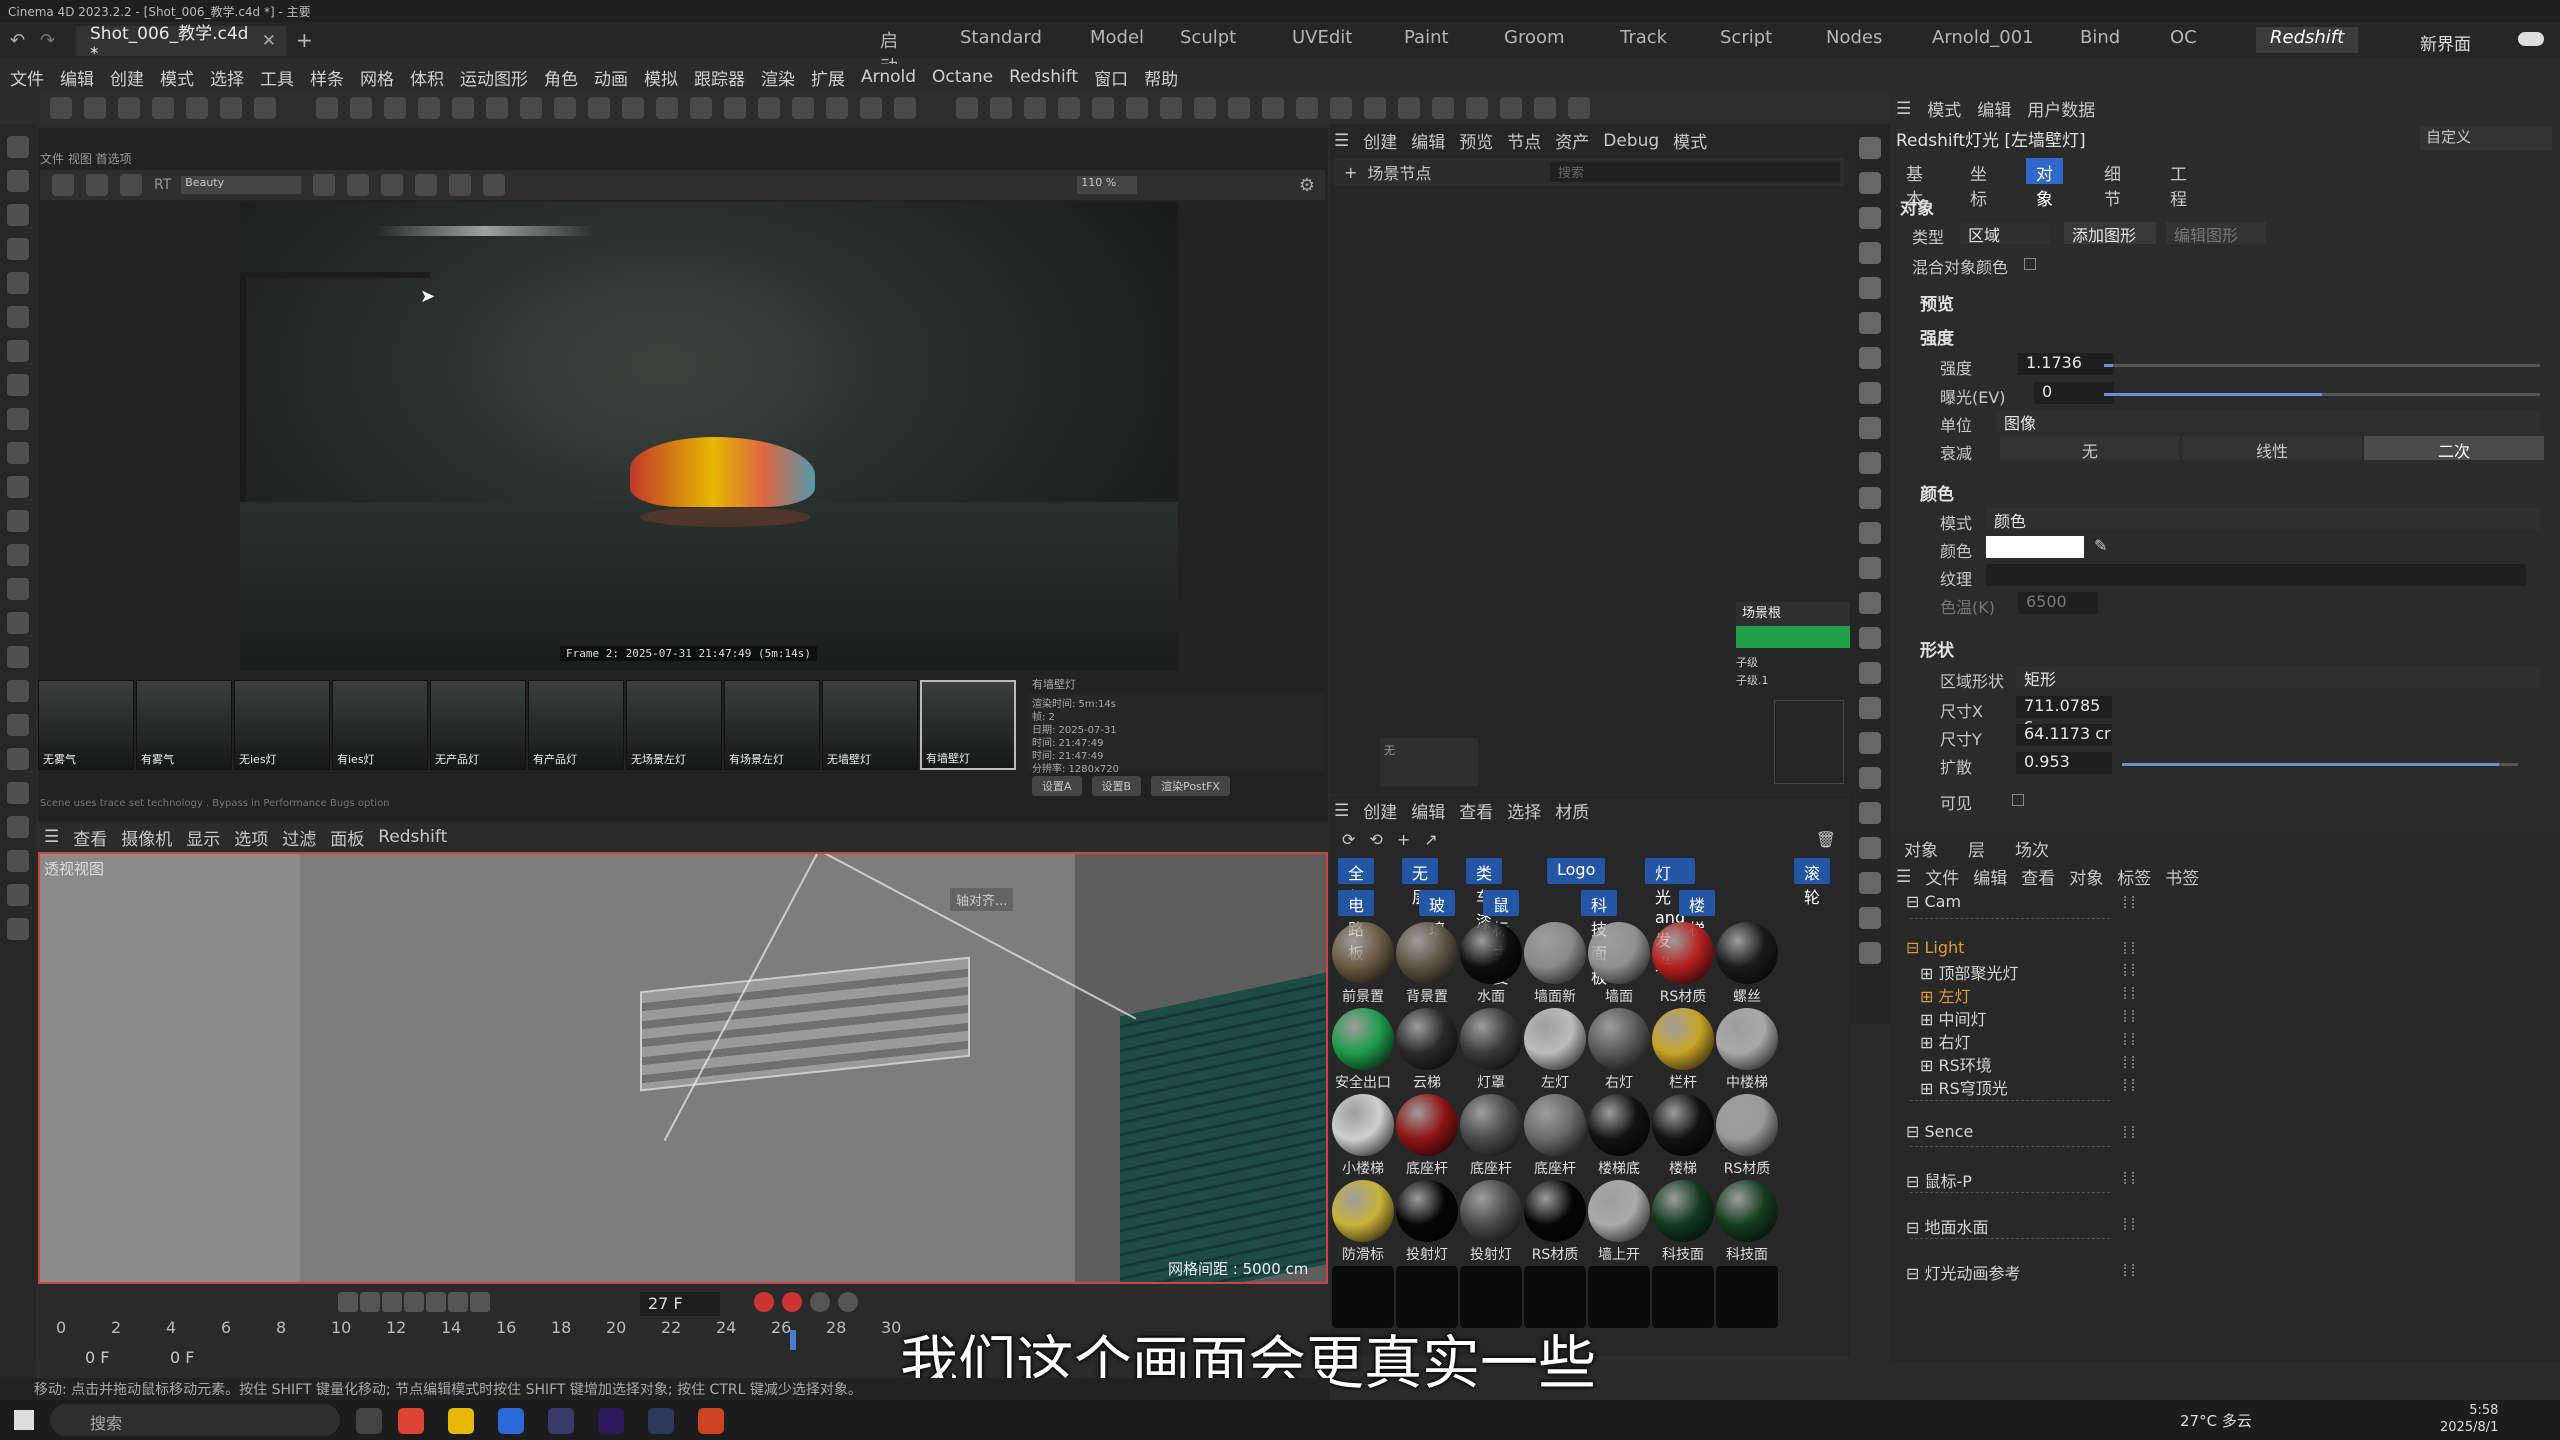  What do you see at coordinates (1348, 839) in the screenshot?
I see `refresh-icon: ⟳` at bounding box center [1348, 839].